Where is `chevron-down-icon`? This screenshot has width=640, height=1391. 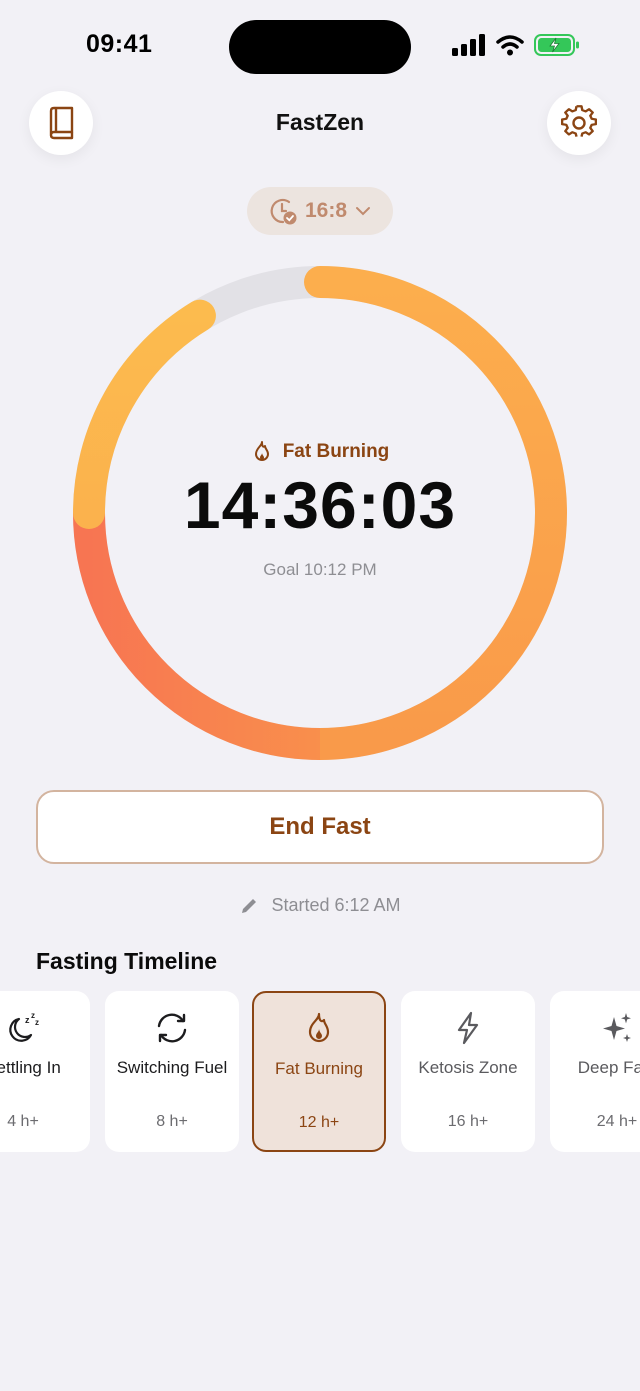
chevron-down-icon is located at coordinates (363, 211).